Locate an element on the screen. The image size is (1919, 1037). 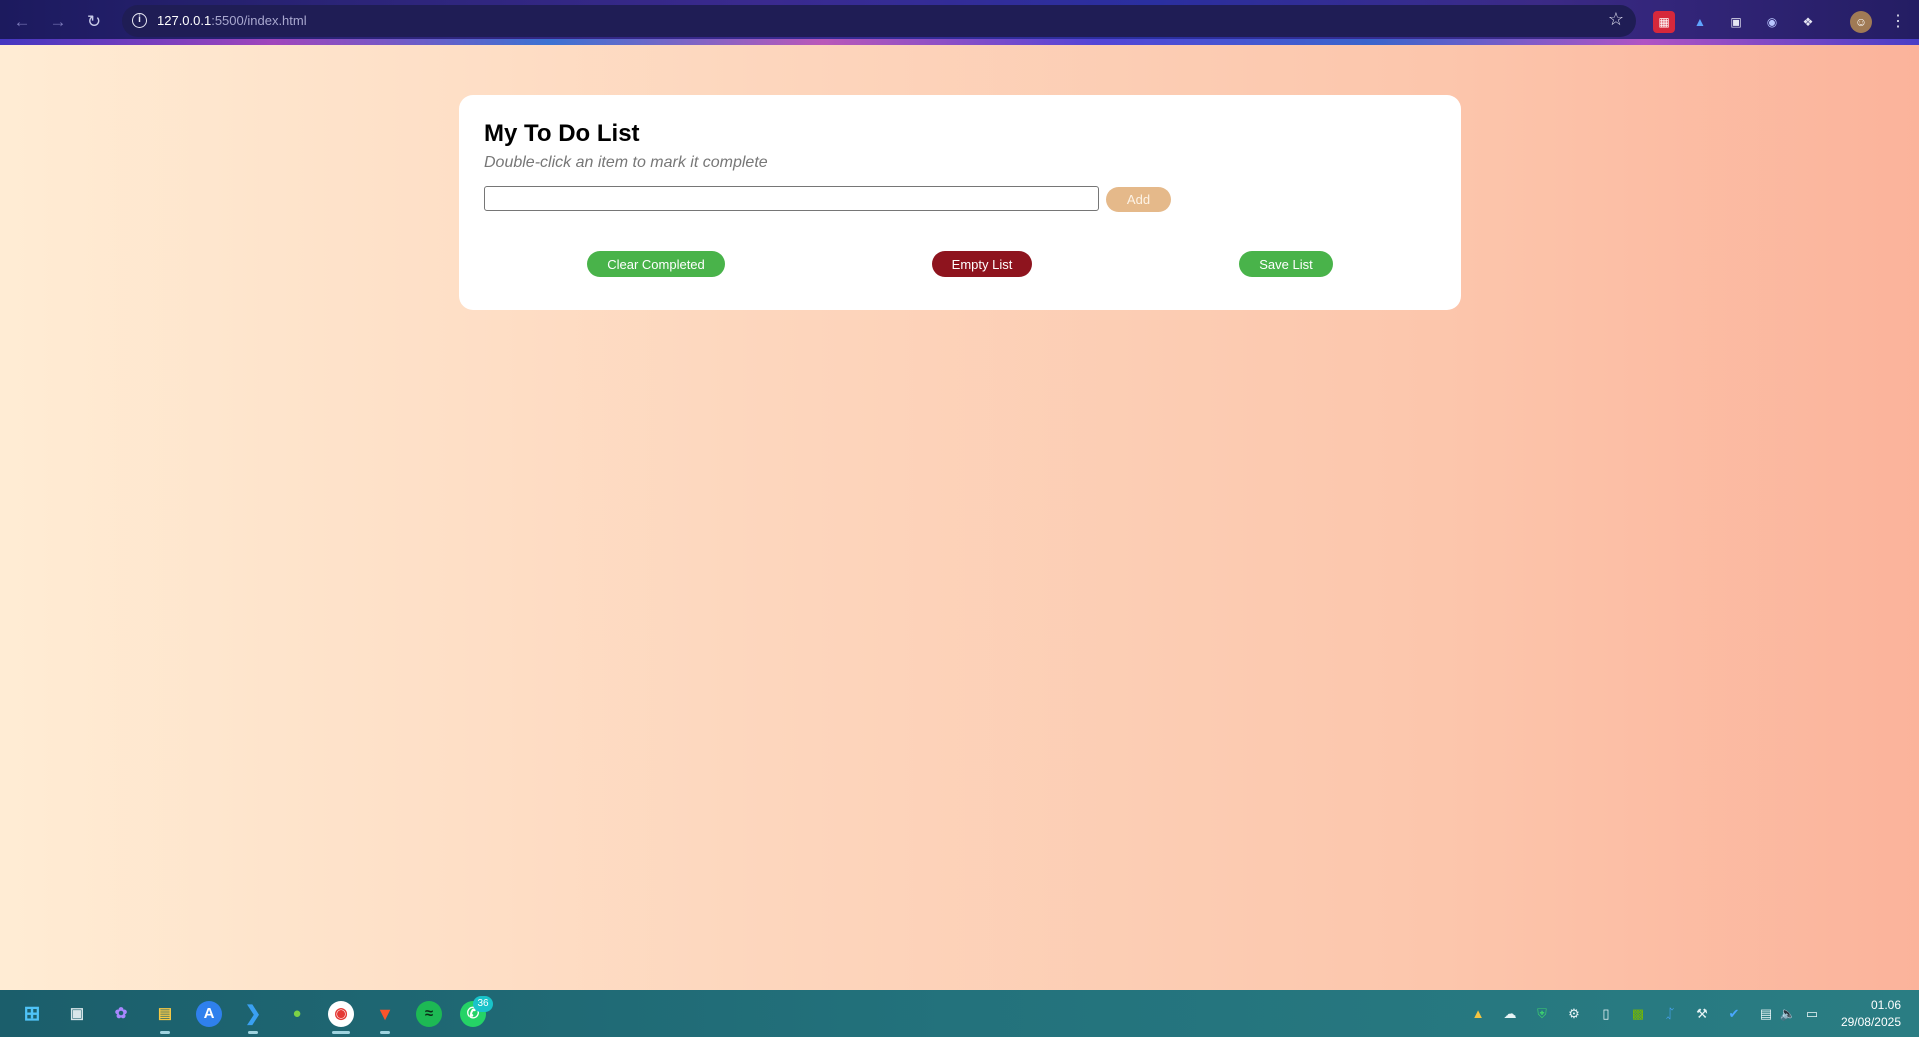
todo-input is located at coordinates (791, 198).